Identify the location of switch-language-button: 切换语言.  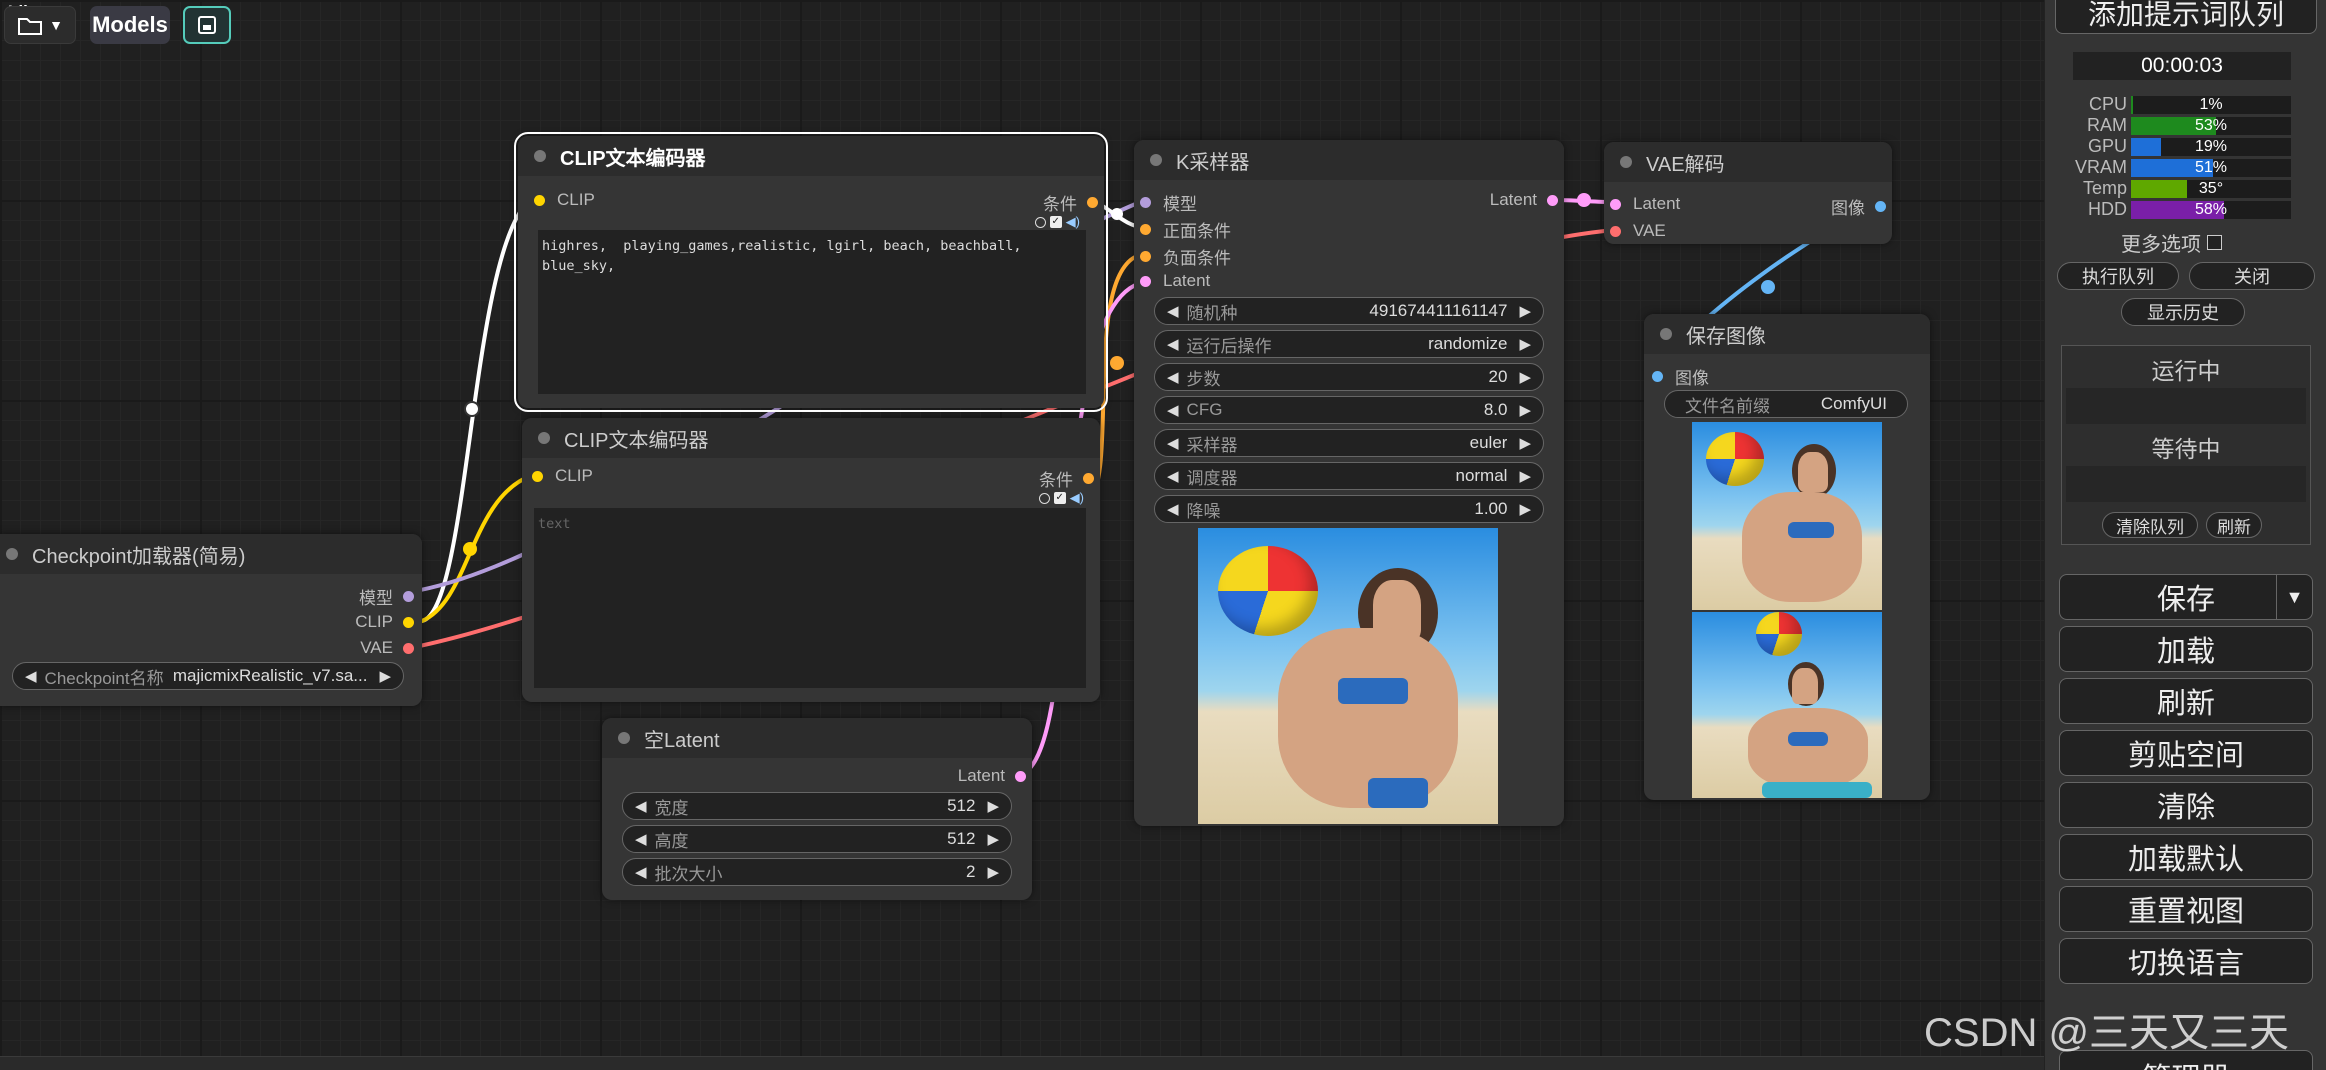
(2186, 961).